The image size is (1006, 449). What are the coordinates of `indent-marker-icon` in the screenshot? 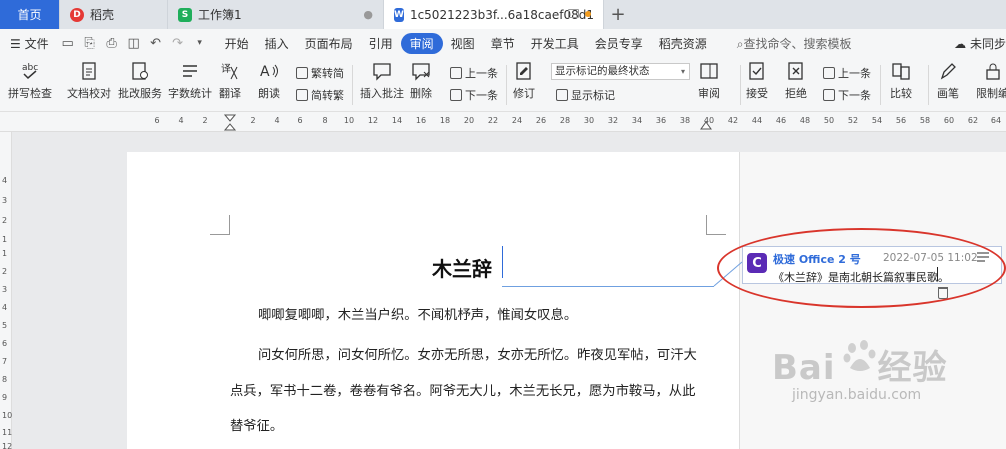 It's located at (230, 123).